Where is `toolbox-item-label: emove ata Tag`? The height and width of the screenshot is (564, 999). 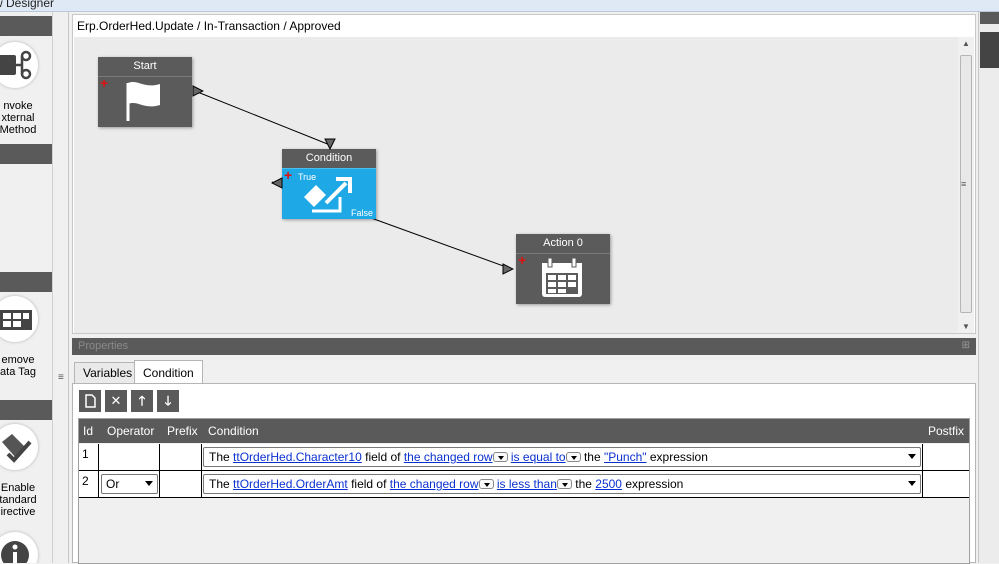 toolbox-item-label: emove ata Tag is located at coordinates (18, 366).